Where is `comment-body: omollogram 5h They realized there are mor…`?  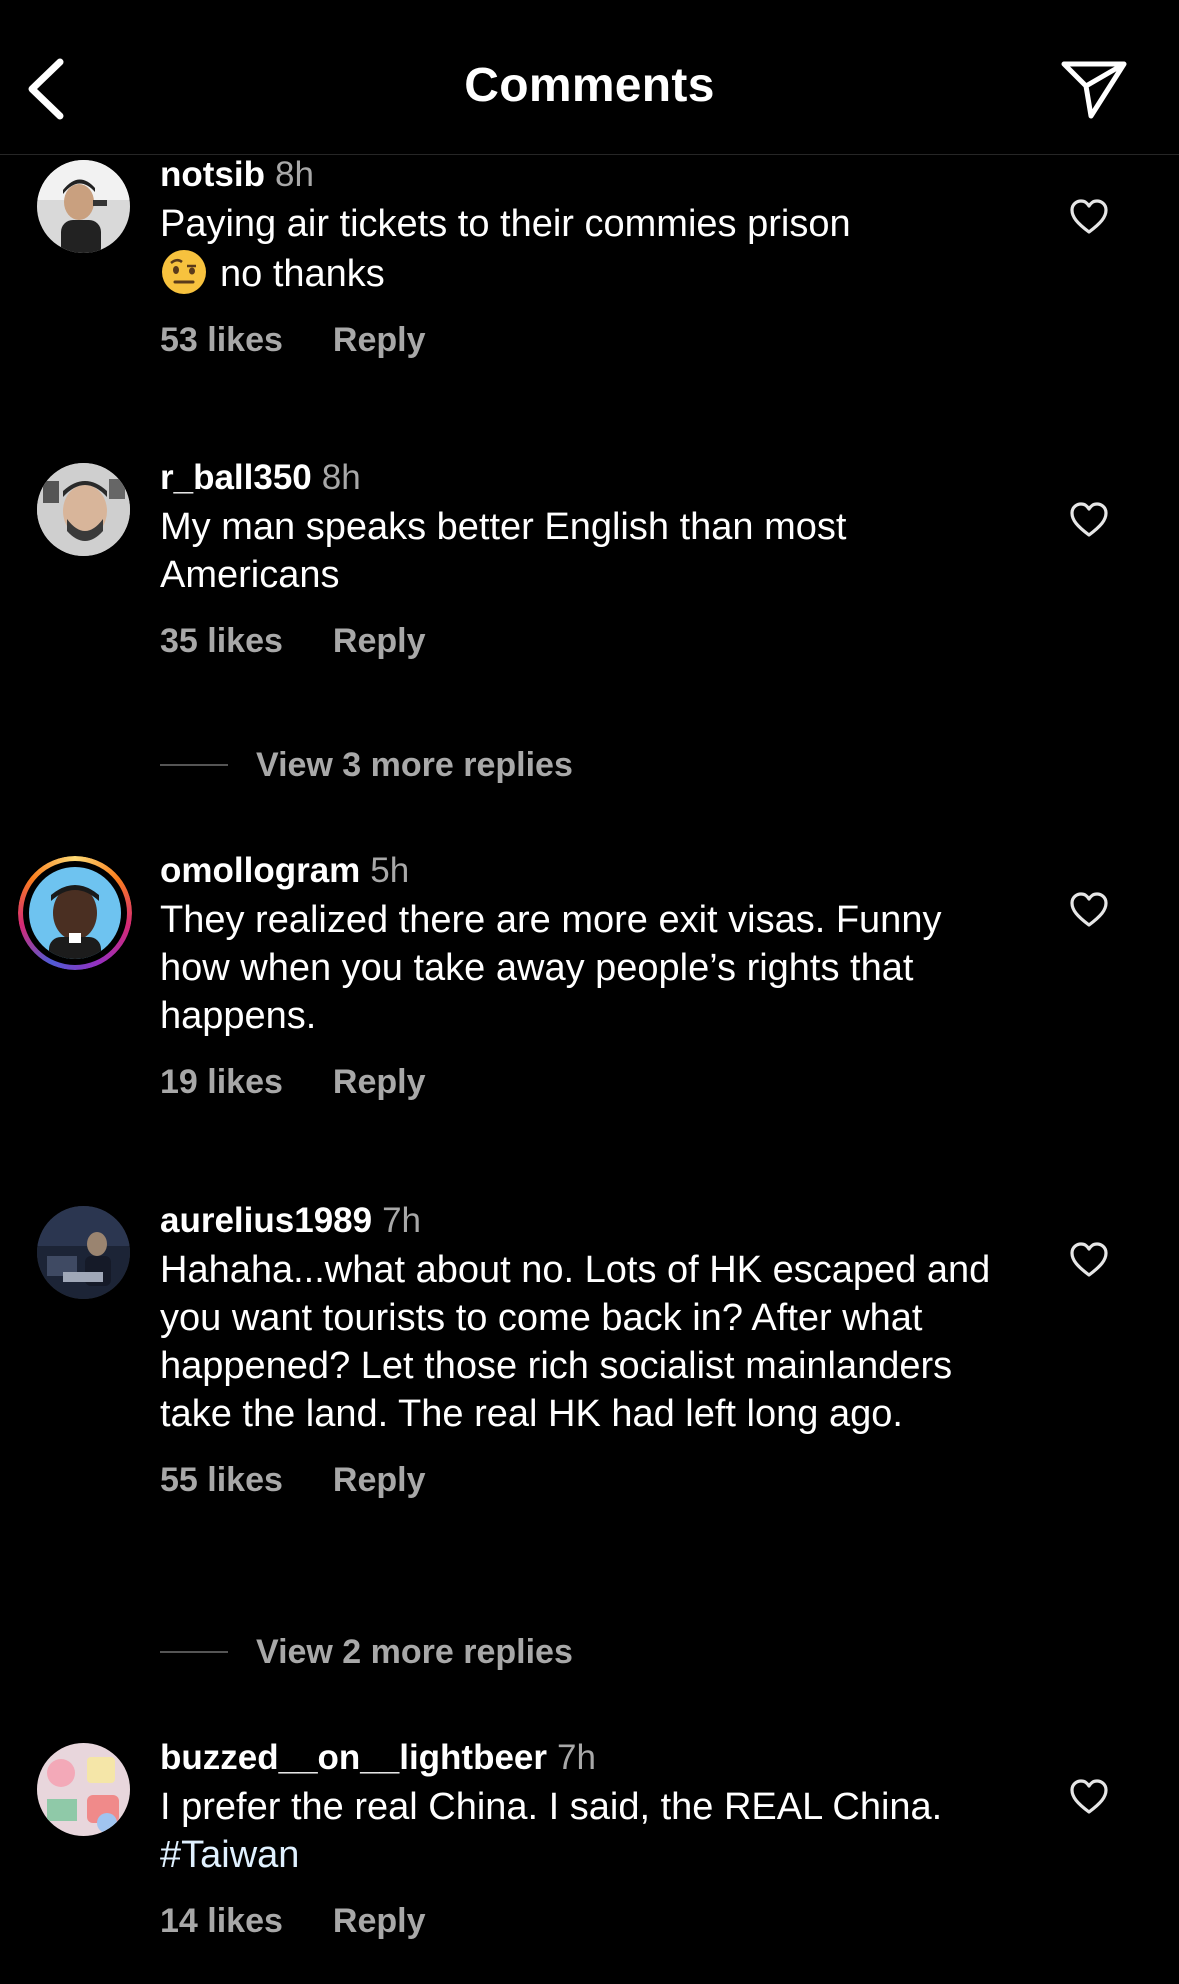
comment-body: omollogram 5h They realized there are mor… is located at coordinates (590, 976).